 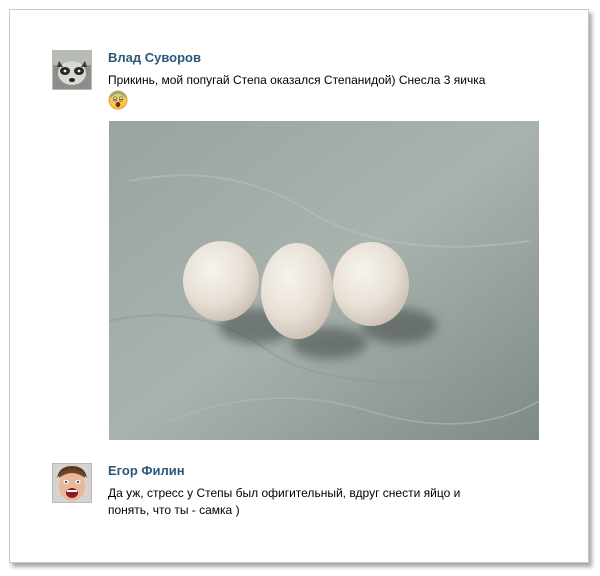 What do you see at coordinates (146, 471) in the screenshot?
I see `author-link: Егор Филин` at bounding box center [146, 471].